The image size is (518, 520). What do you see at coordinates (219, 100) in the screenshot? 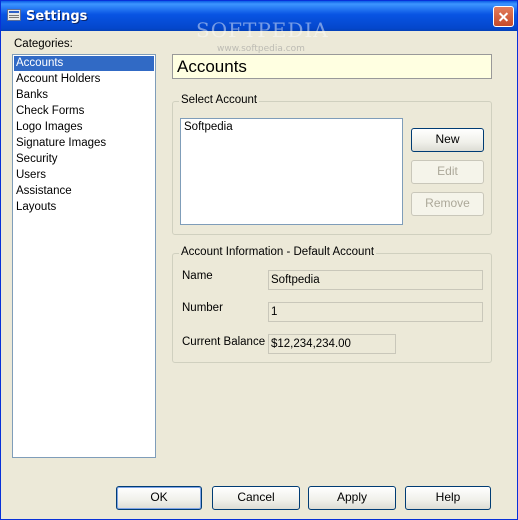
I see `select-account-title: Select Account` at bounding box center [219, 100].